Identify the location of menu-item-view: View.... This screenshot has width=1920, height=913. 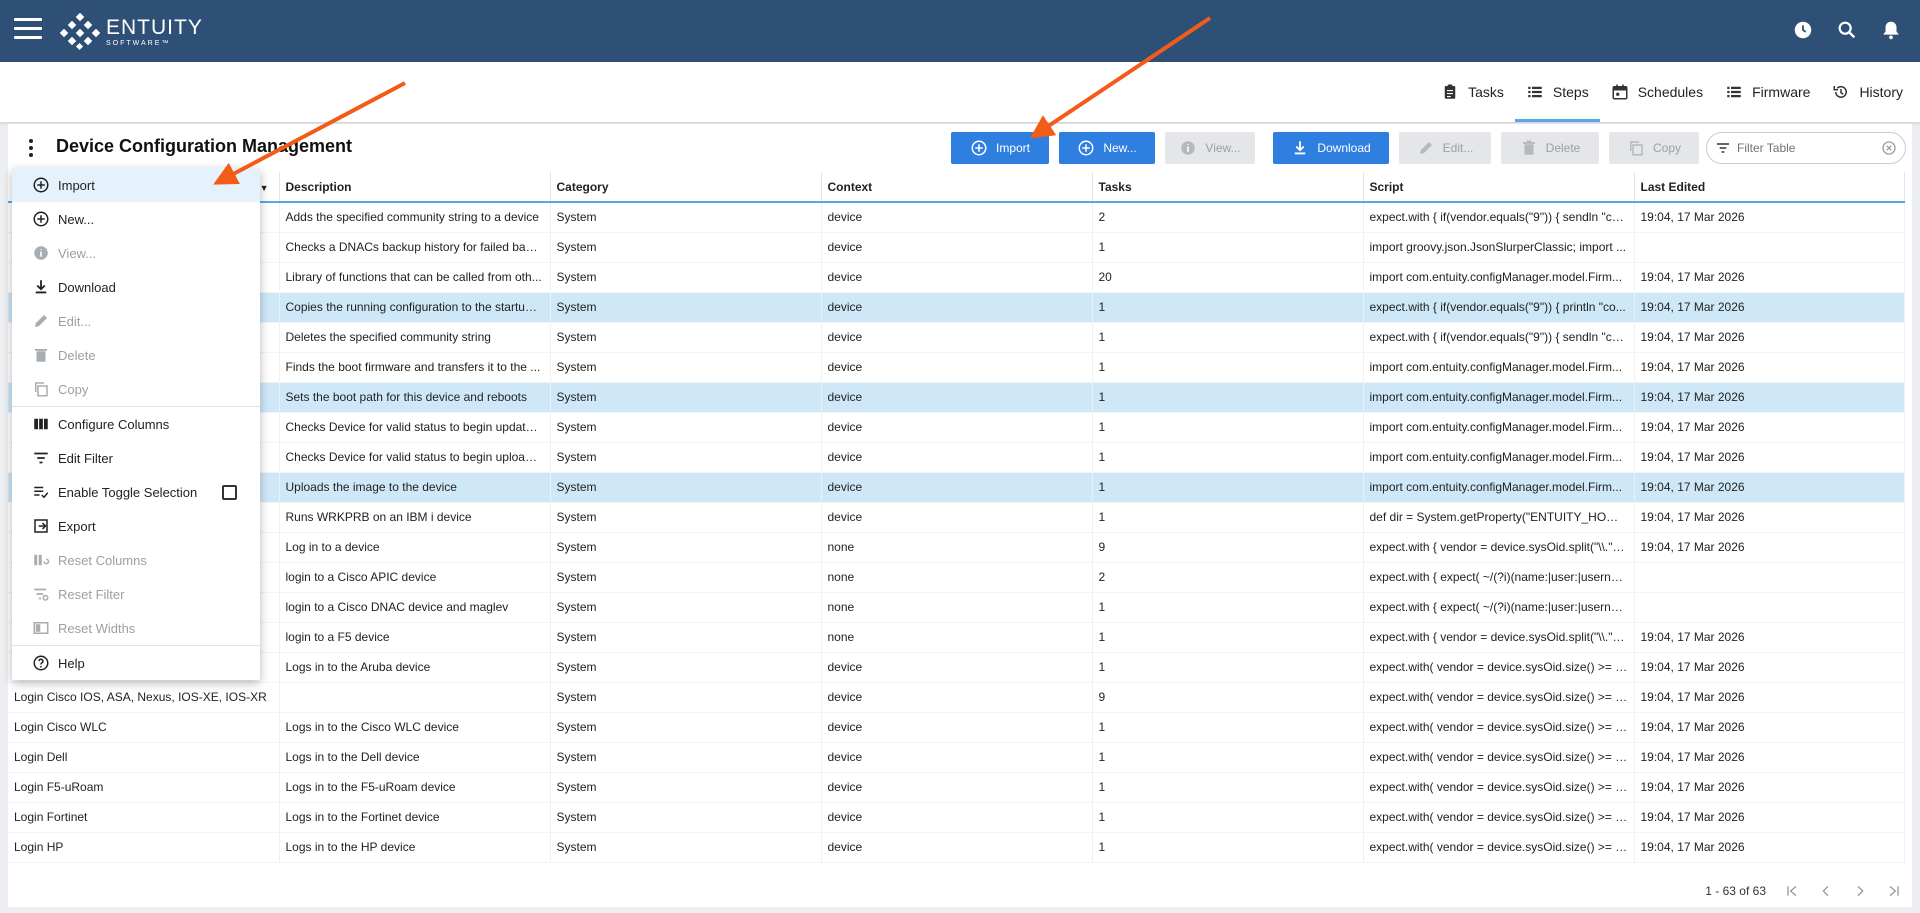
(136, 253).